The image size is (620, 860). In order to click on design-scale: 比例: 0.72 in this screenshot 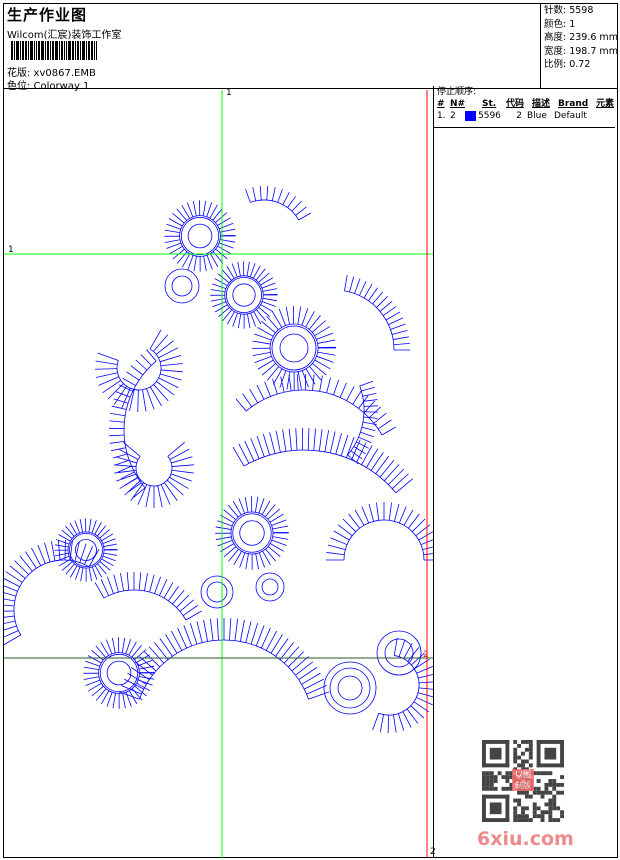, I will do `click(567, 64)`.